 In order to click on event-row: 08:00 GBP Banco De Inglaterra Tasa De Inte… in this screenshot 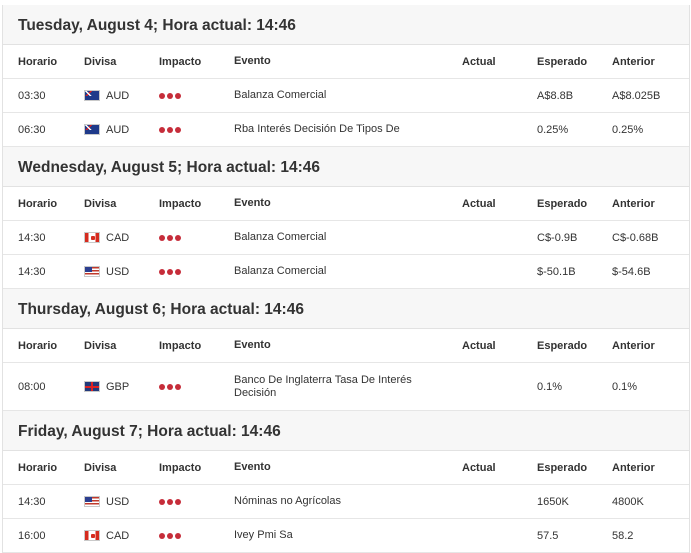, I will do `click(346, 387)`.